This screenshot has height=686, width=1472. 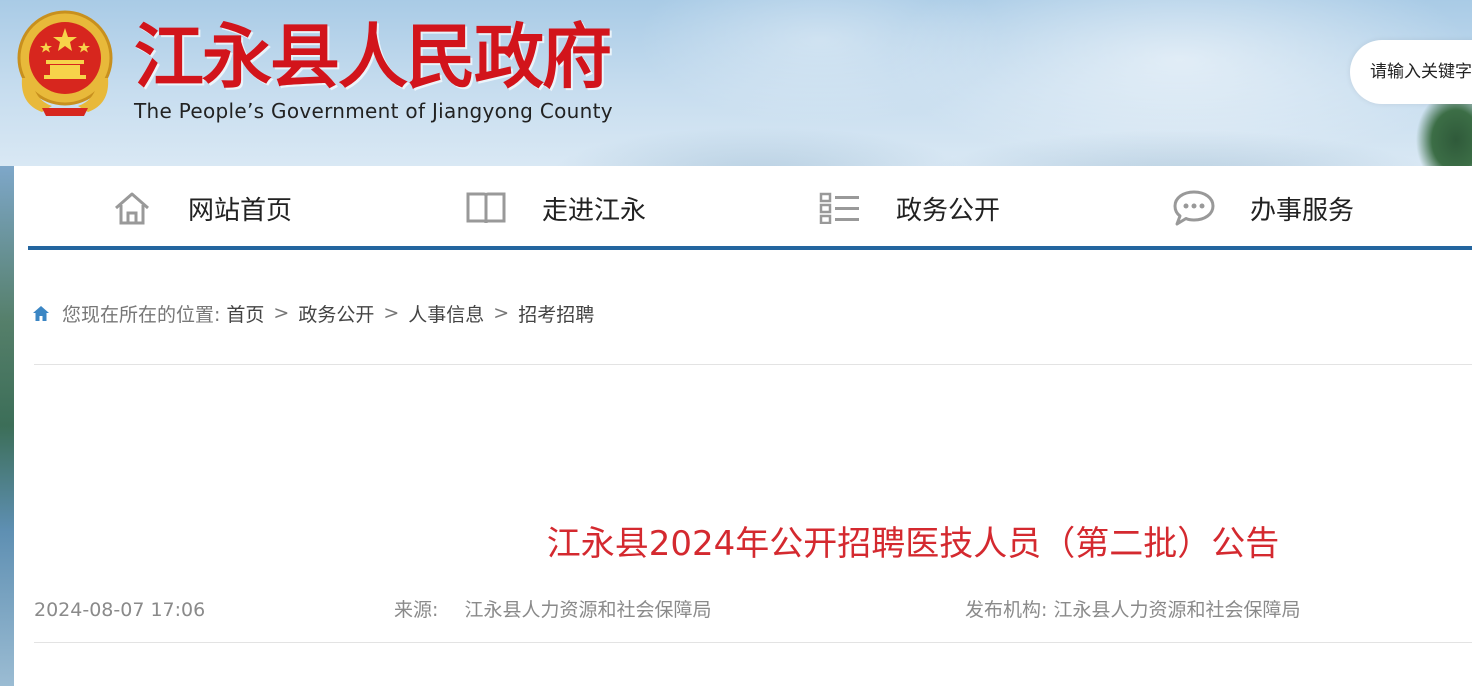 I want to click on chat-icon, so click(x=1194, y=208).